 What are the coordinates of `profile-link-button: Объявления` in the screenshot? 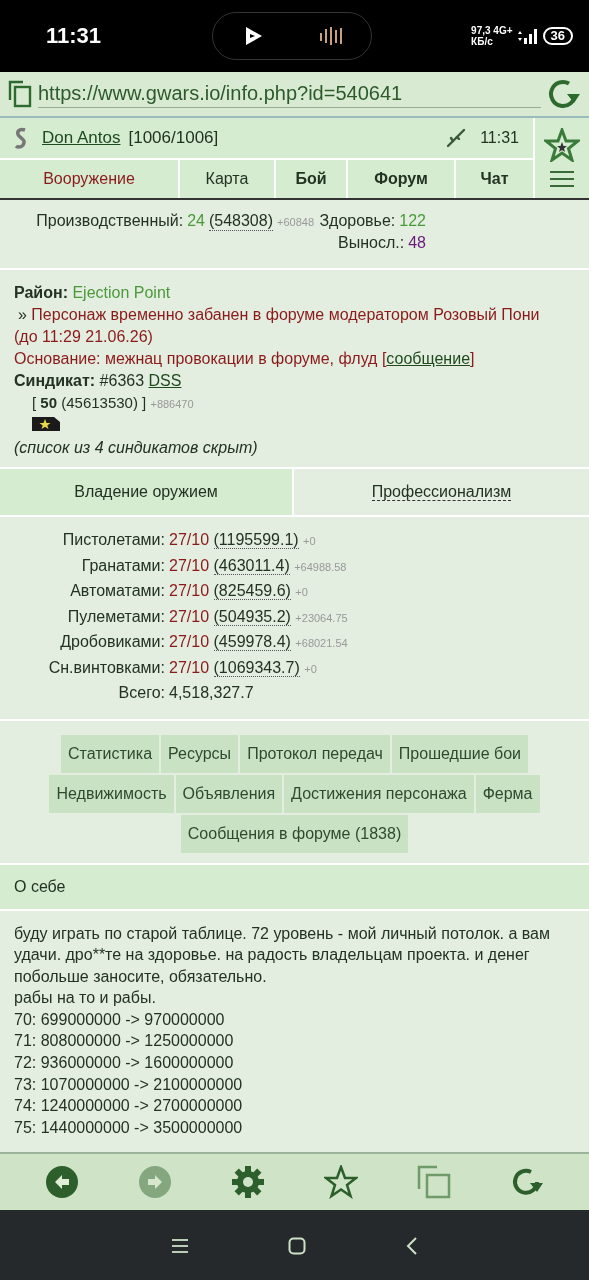 It's located at (229, 793).